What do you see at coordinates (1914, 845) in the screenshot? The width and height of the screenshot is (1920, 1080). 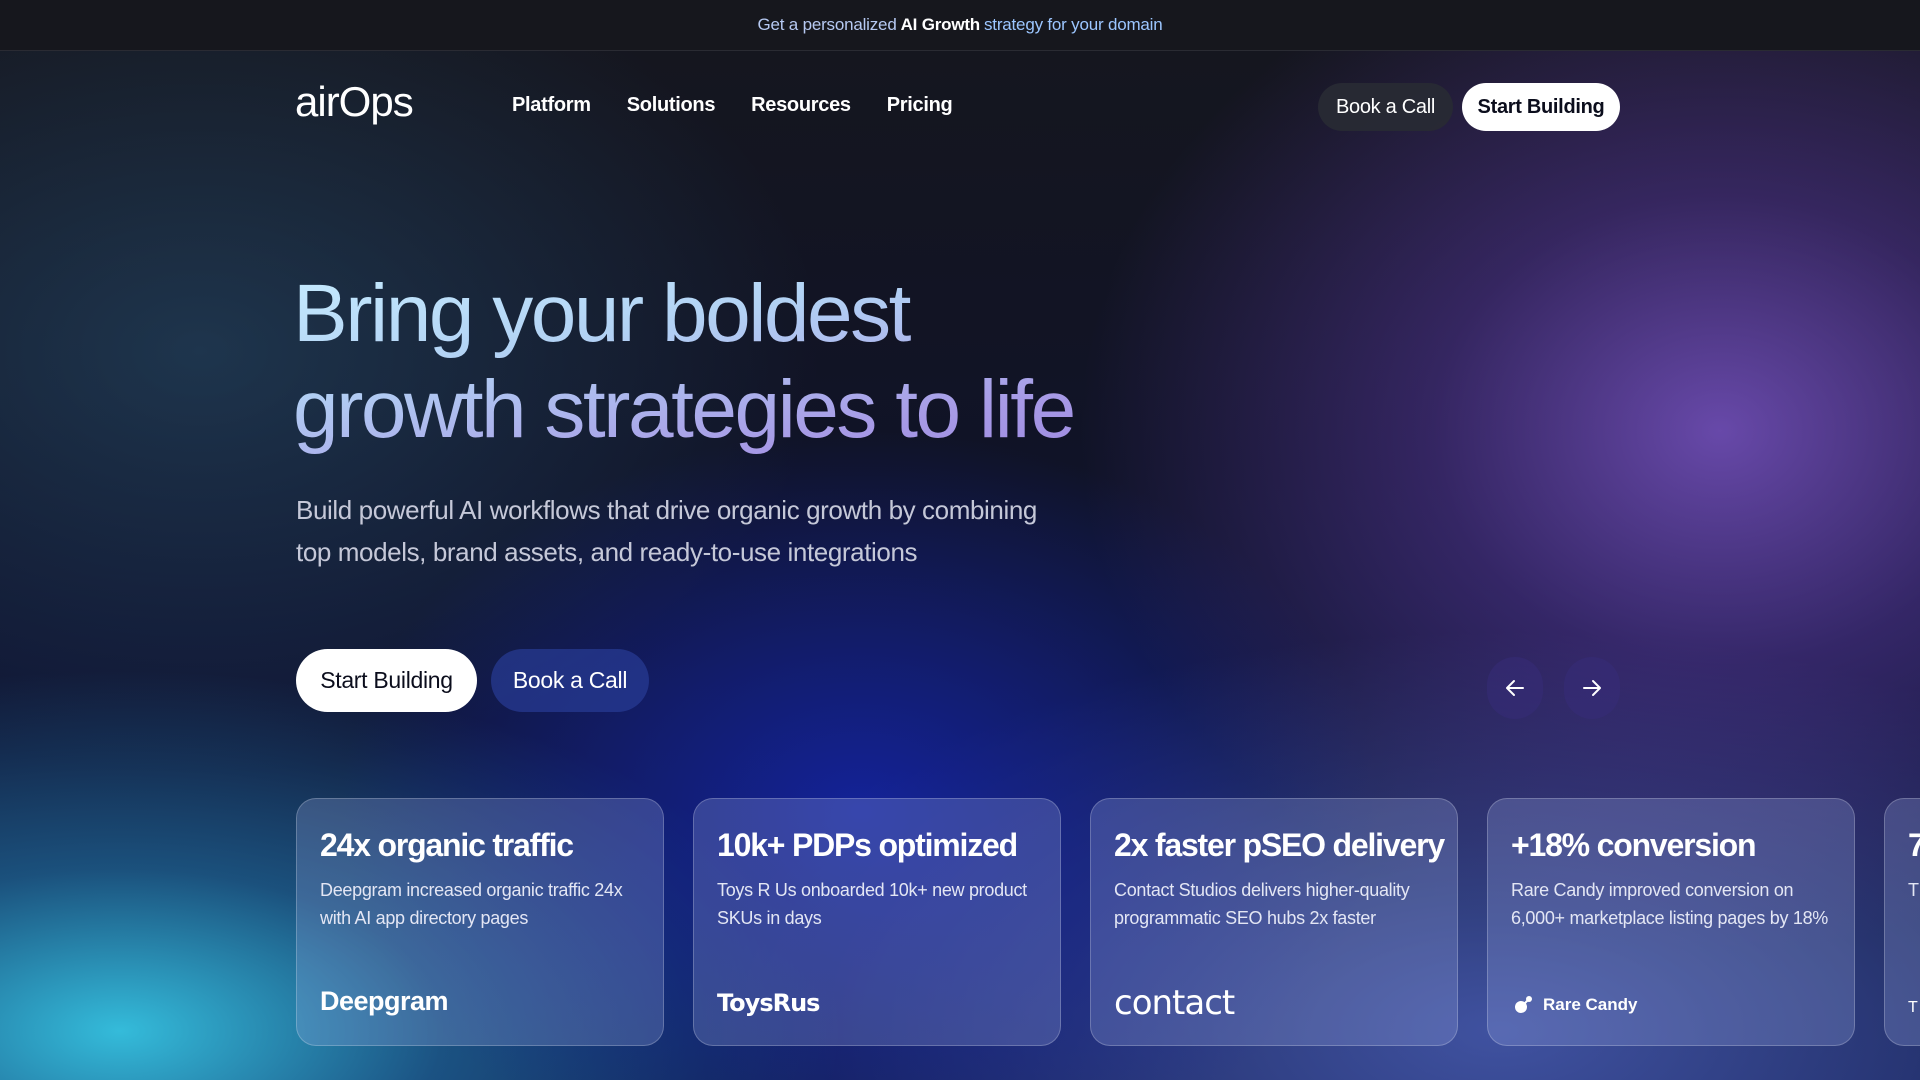 I see `card-title: 7` at bounding box center [1914, 845].